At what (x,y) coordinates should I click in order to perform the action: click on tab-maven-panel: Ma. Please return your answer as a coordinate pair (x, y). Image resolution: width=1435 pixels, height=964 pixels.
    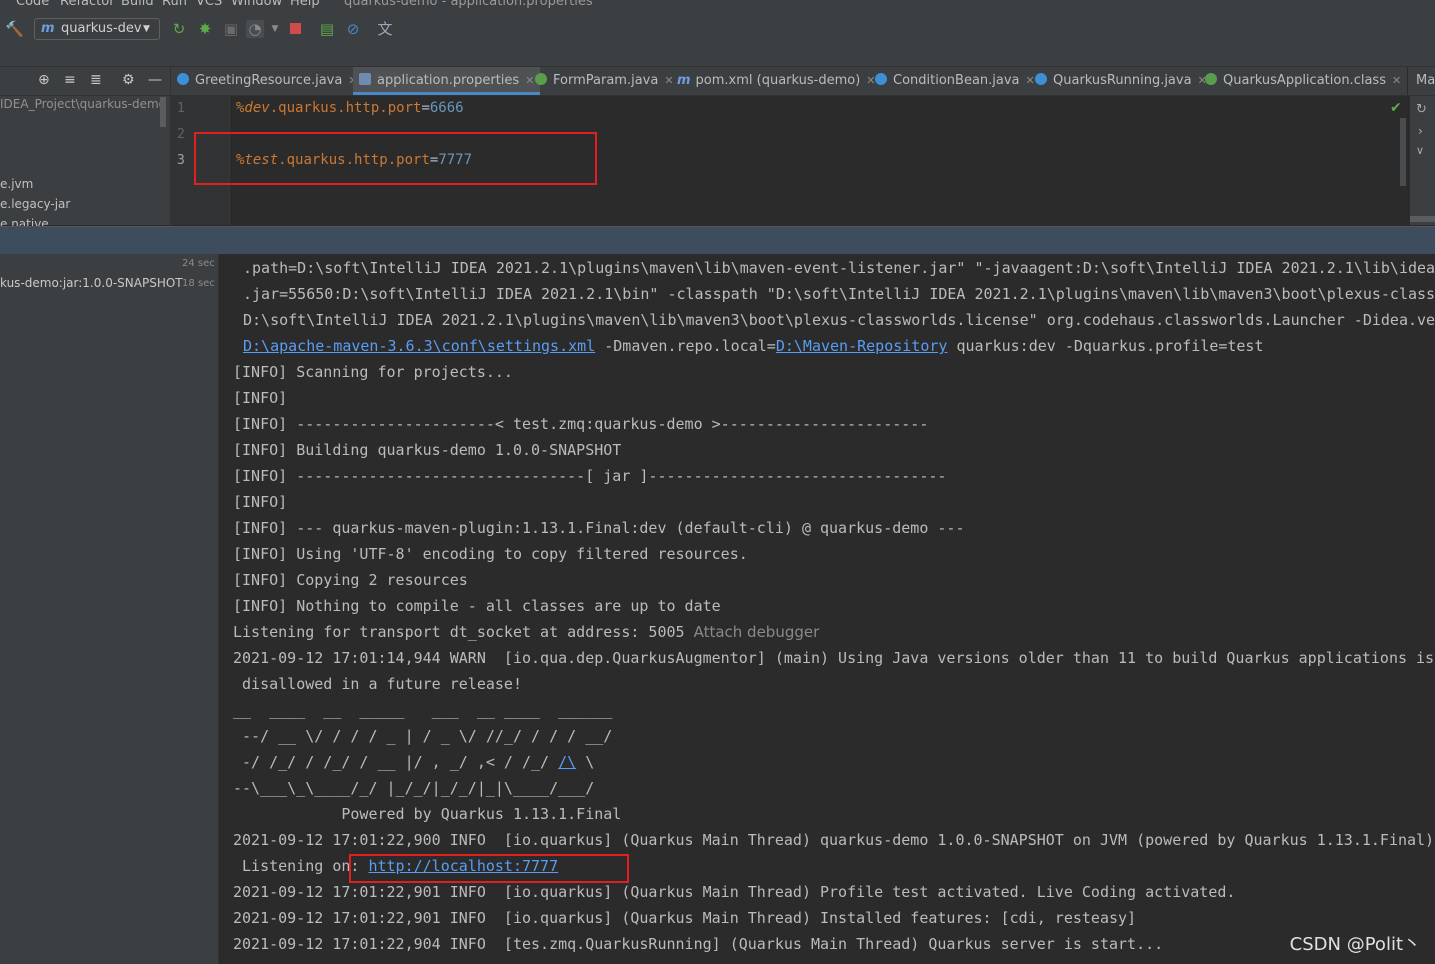
    Looking at the image, I should click on (1421, 81).